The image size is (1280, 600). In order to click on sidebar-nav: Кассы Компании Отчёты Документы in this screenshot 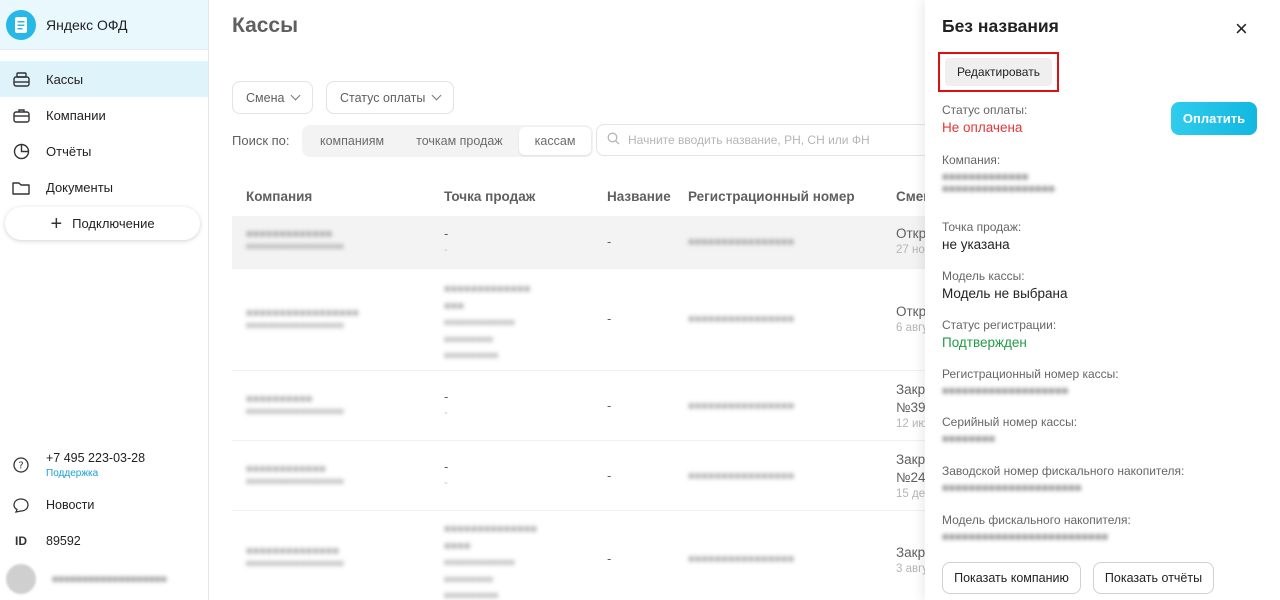, I will do `click(104, 133)`.